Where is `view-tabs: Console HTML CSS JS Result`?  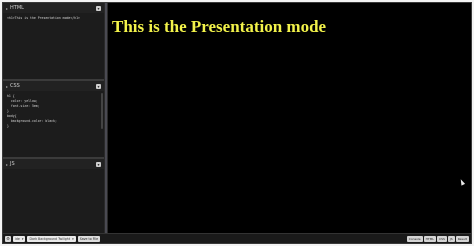 view-tabs: Console HTML CSS JS Result is located at coordinates (437, 238).